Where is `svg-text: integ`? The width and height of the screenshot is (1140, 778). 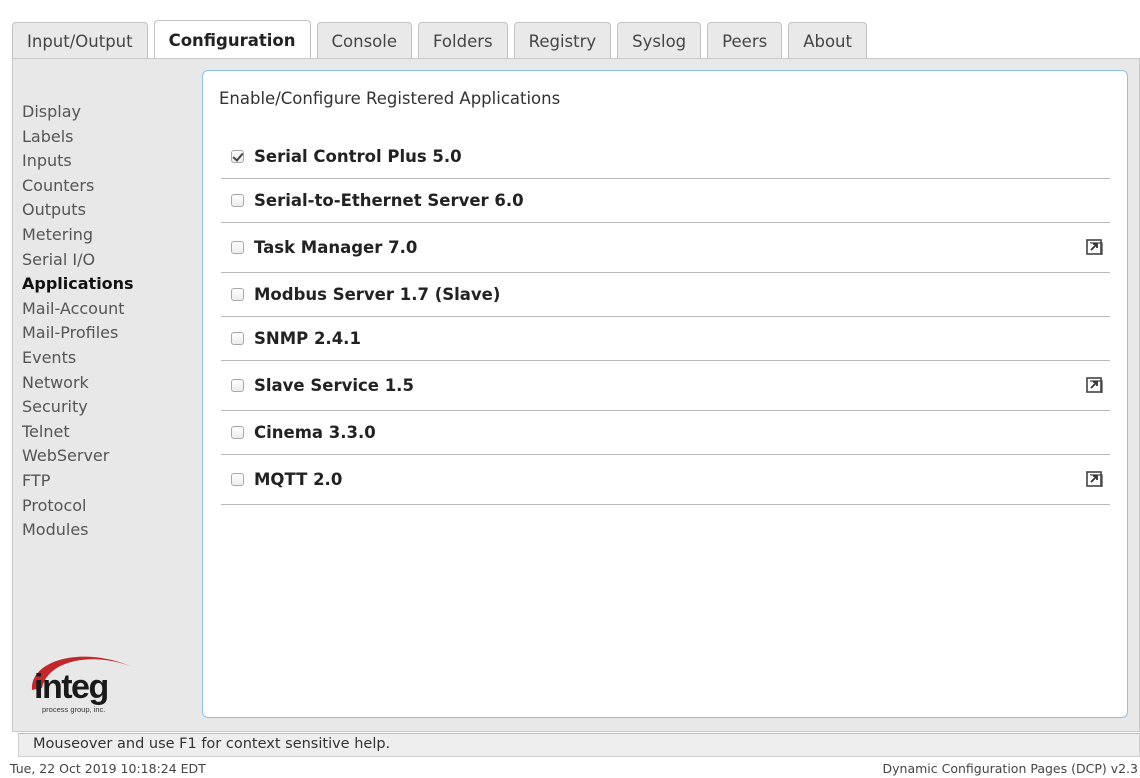 svg-text: integ is located at coordinates (71, 687).